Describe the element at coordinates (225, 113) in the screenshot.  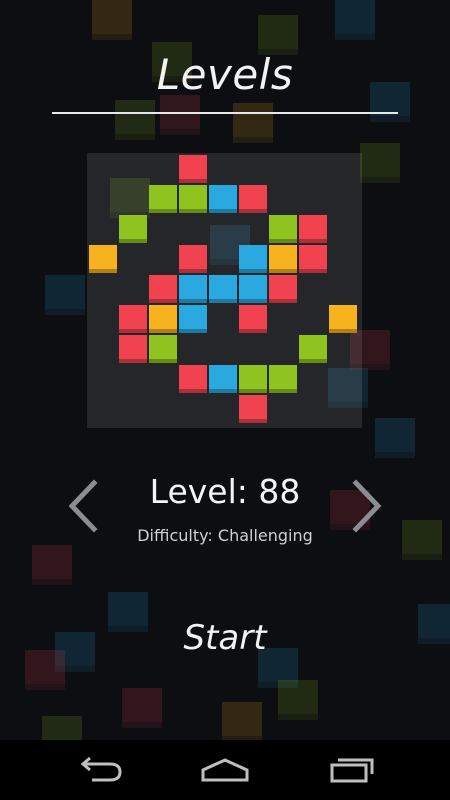
I see `title-divider` at that location.